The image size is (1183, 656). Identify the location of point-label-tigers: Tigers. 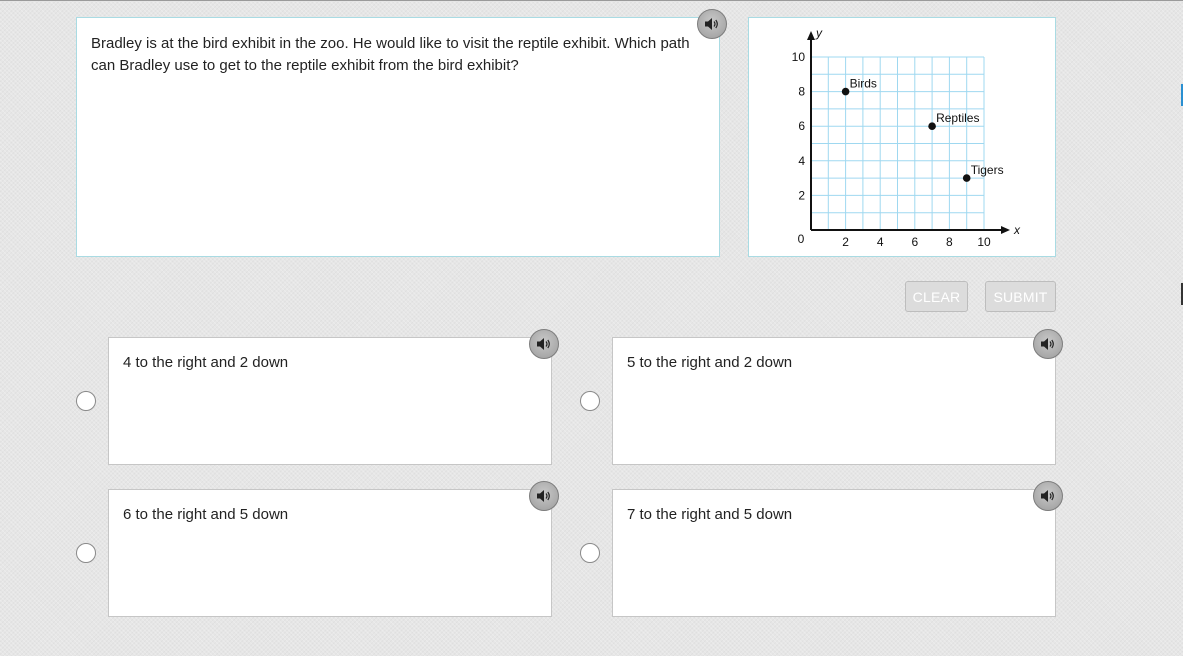
(987, 170).